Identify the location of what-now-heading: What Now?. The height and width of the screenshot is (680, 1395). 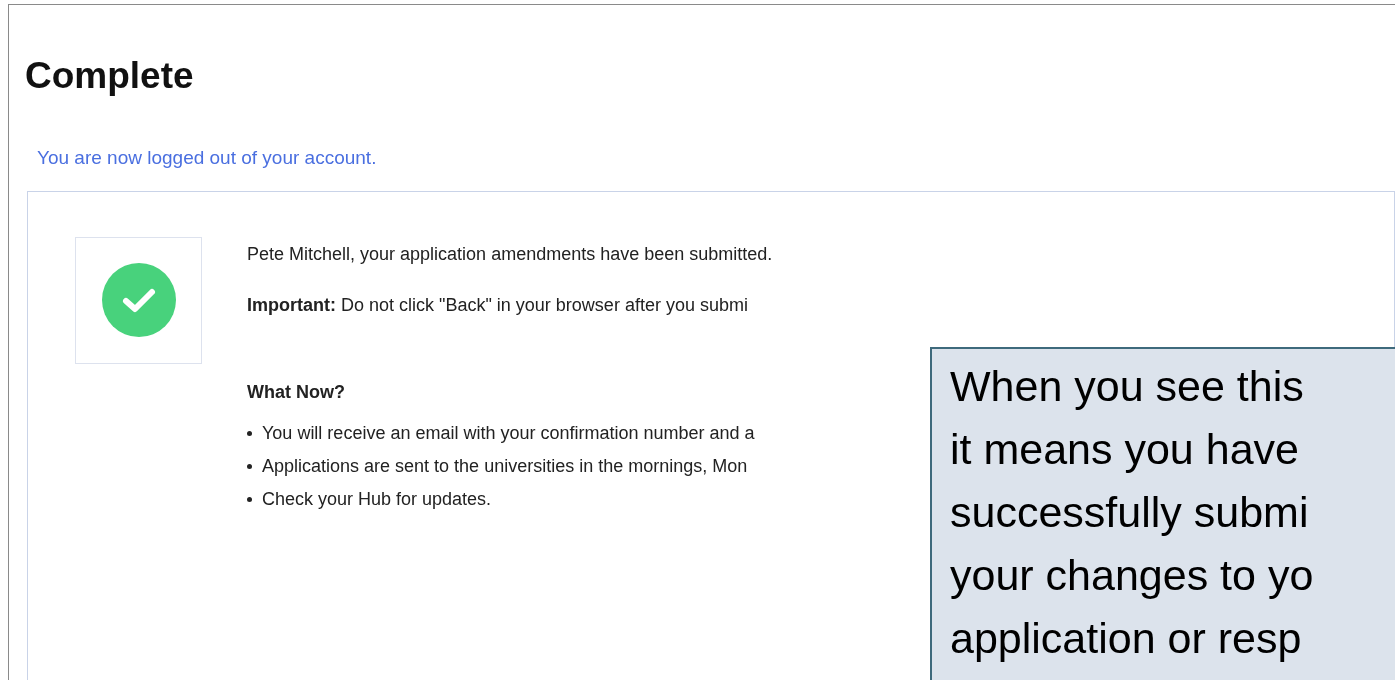
(296, 392).